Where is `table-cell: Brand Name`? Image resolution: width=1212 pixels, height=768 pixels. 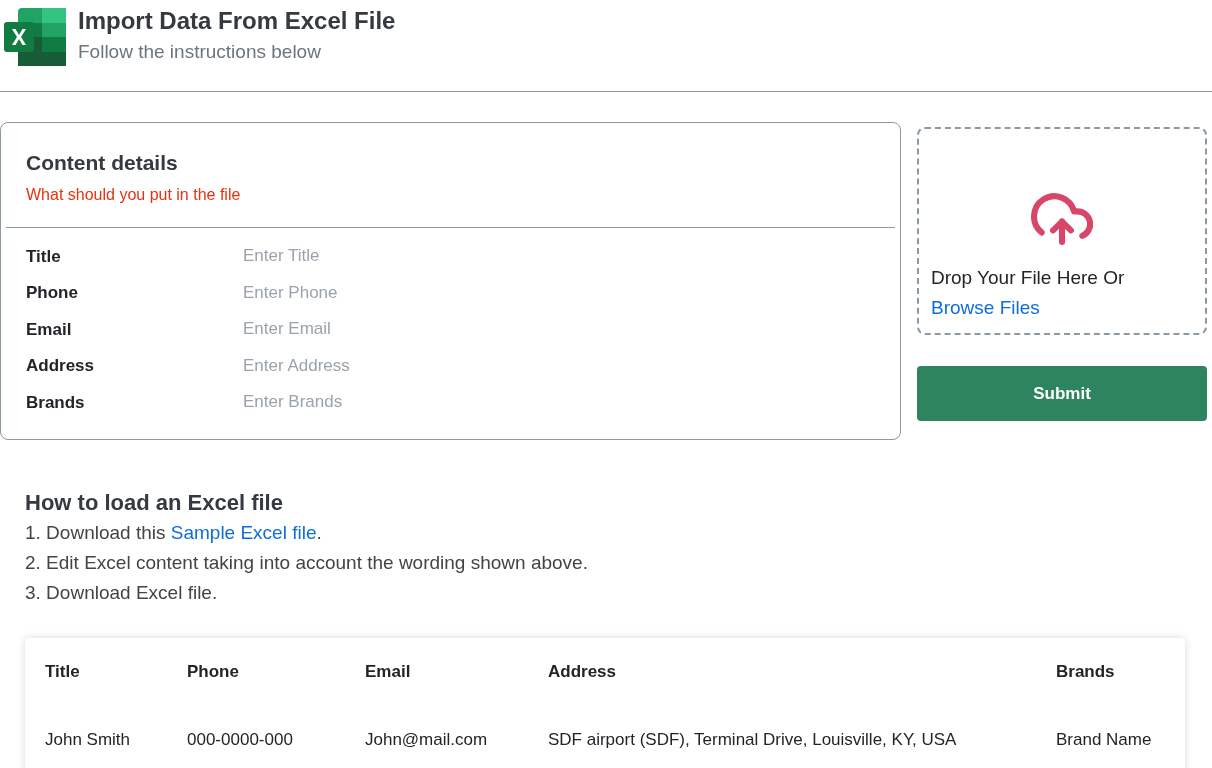 table-cell: Brand Name is located at coordinates (1104, 740).